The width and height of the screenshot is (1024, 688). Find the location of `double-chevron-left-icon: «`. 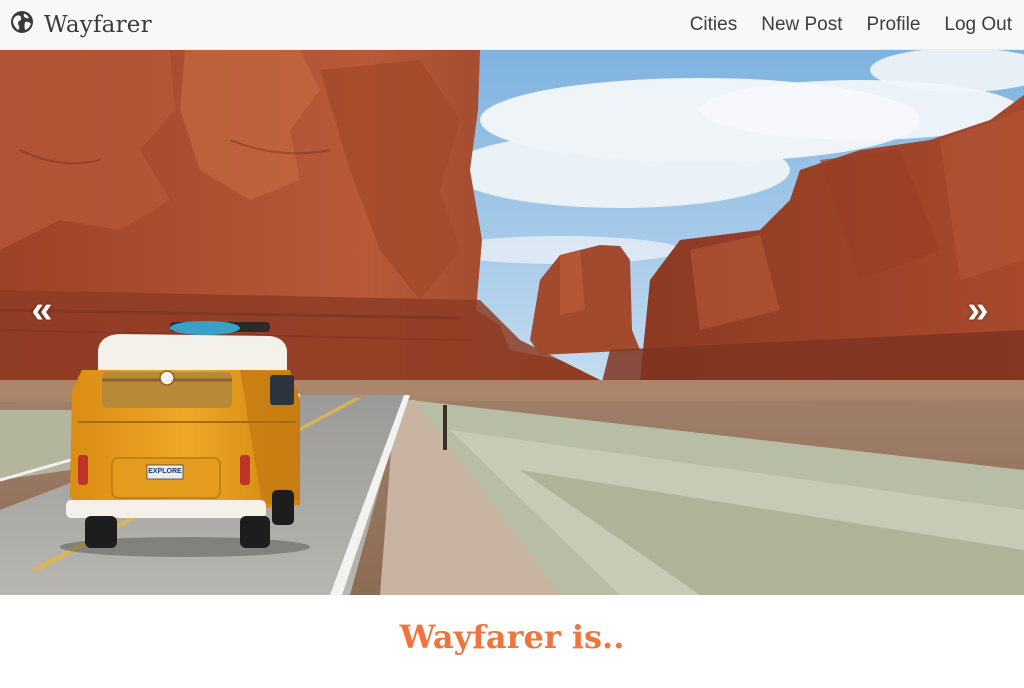

double-chevron-left-icon: « is located at coordinates (42, 310).